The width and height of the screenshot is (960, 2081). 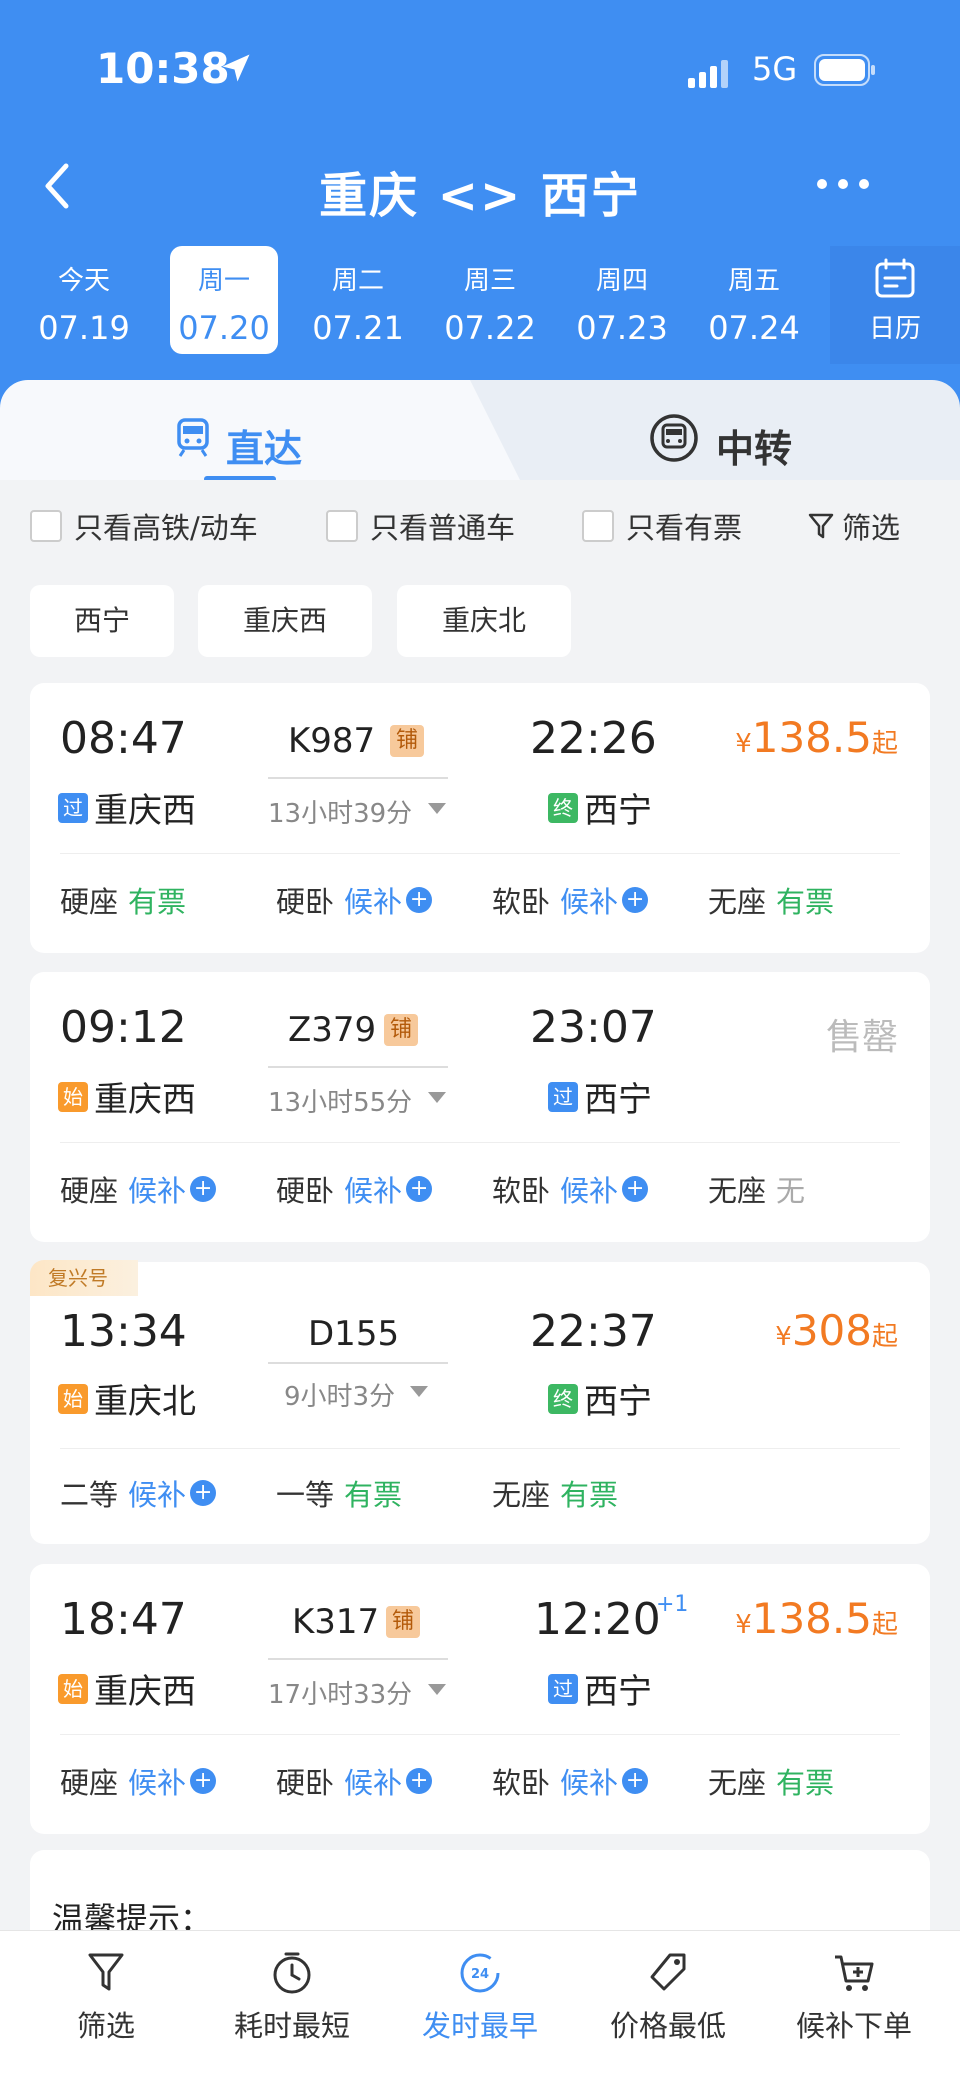 What do you see at coordinates (291, 2026) in the screenshot?
I see `sort-label: 耗时最短` at bounding box center [291, 2026].